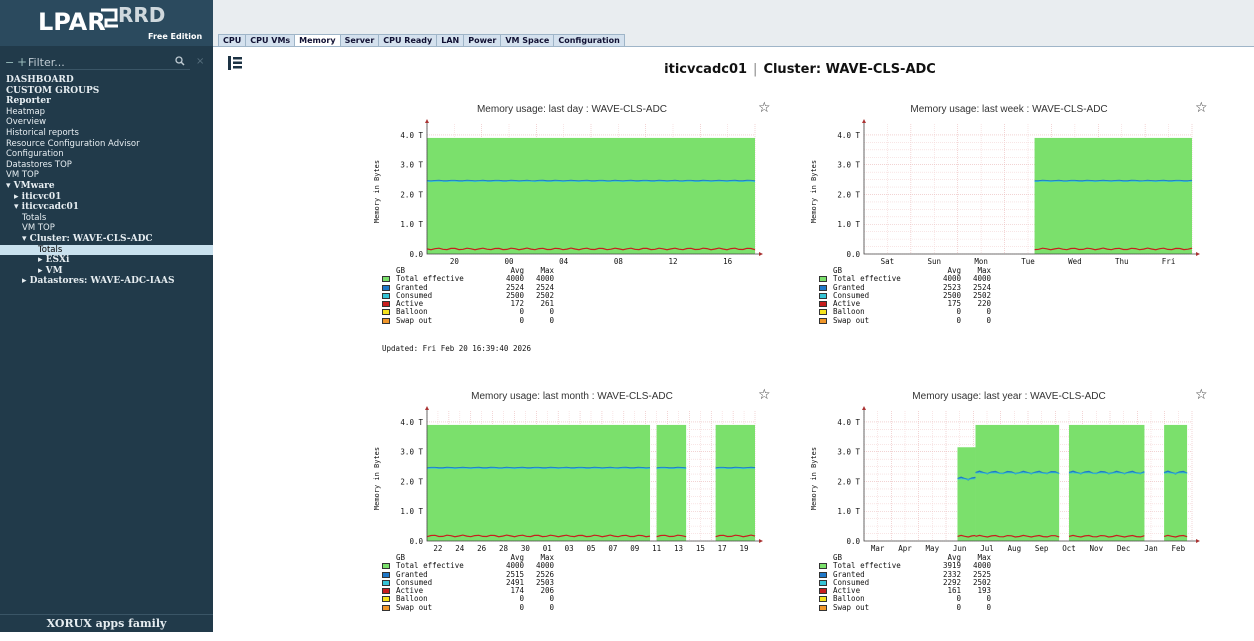 The image size is (1254, 641). I want to click on app-logo: LPAR RRD Free Edition, so click(106, 23).